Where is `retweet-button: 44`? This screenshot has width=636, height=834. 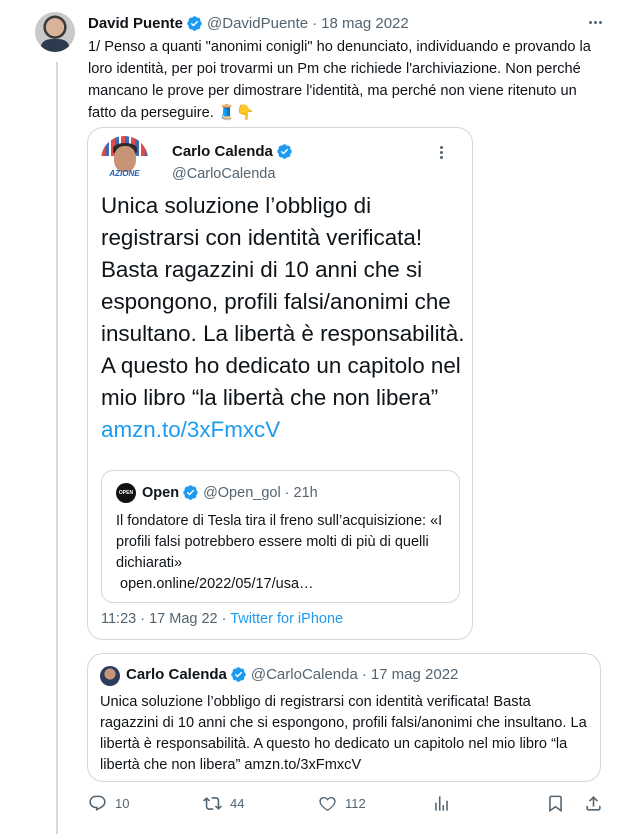 retweet-button: 44 is located at coordinates (223, 803).